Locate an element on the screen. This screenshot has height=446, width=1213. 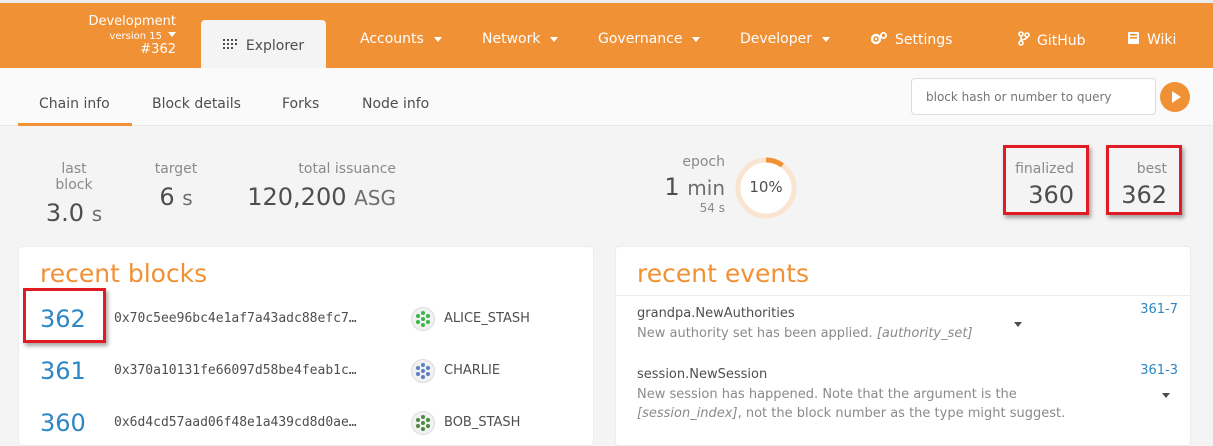
block-number-link: 361 is located at coordinates (63, 371).